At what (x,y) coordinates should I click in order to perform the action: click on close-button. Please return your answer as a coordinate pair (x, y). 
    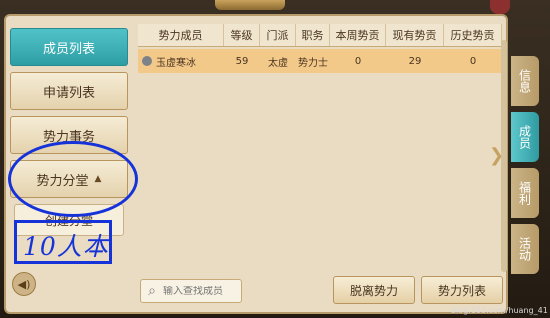
    Looking at the image, I should click on (500, 7).